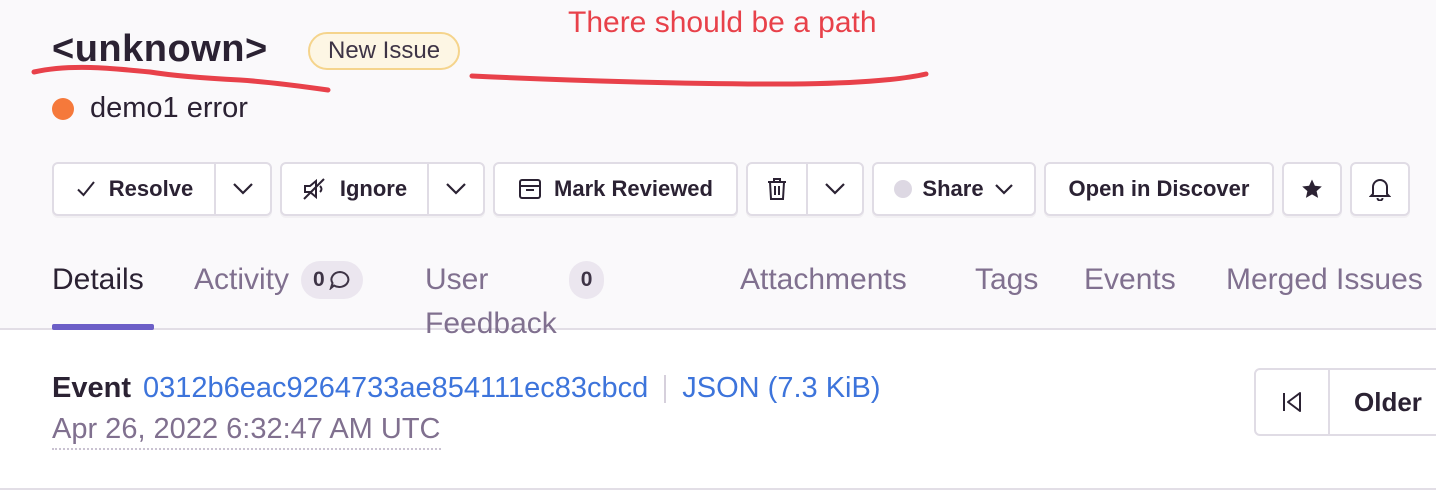  I want to click on event-id-link: 0312b6eac9264733ae854111ec83cbcd, so click(395, 388).